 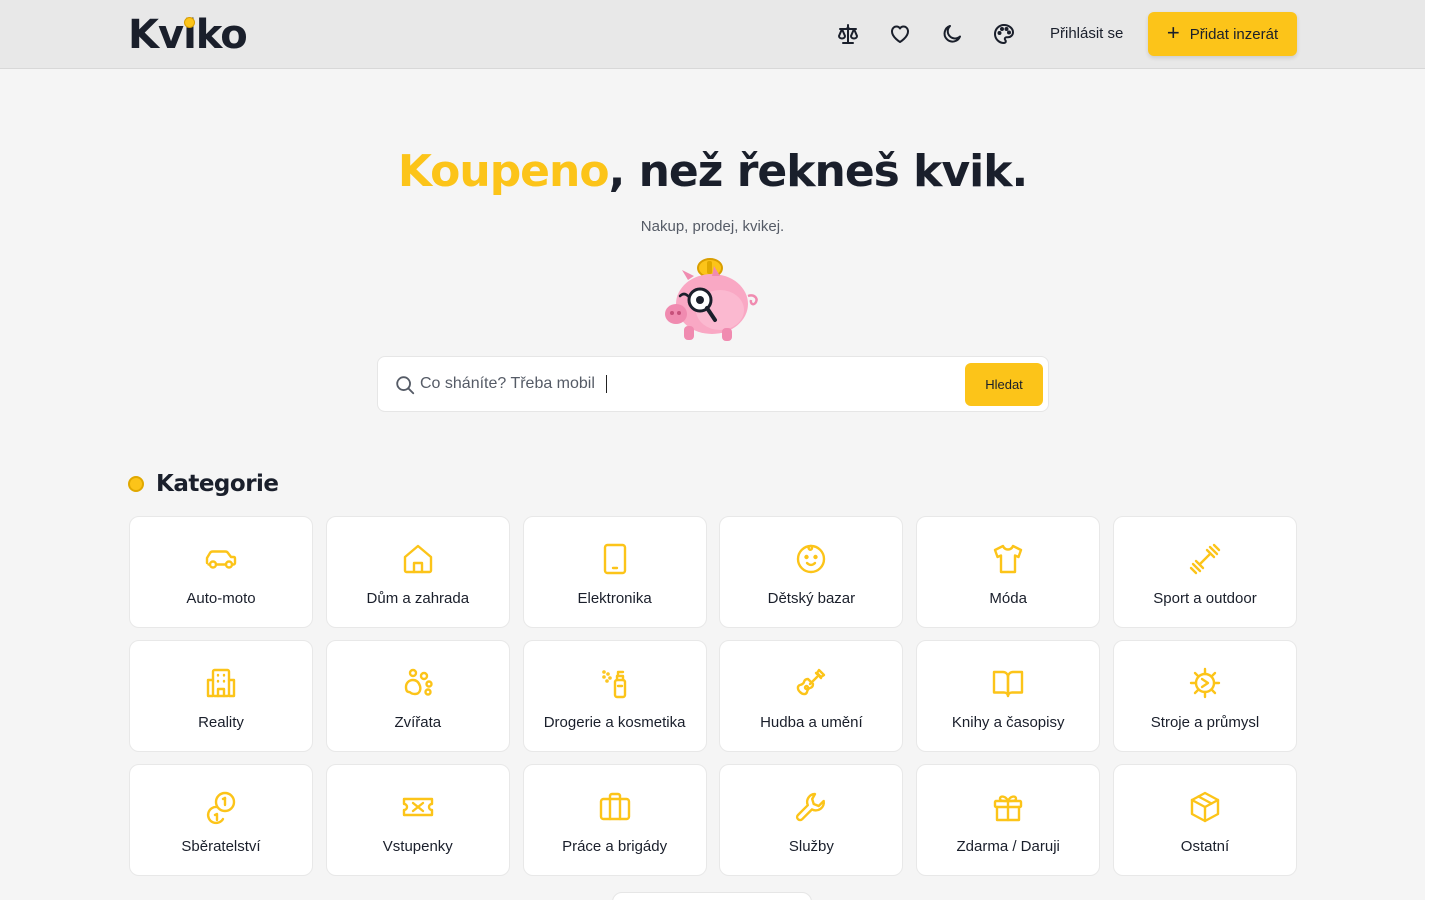 What do you see at coordinates (1004, 384) in the screenshot?
I see `search-button: Hledat` at bounding box center [1004, 384].